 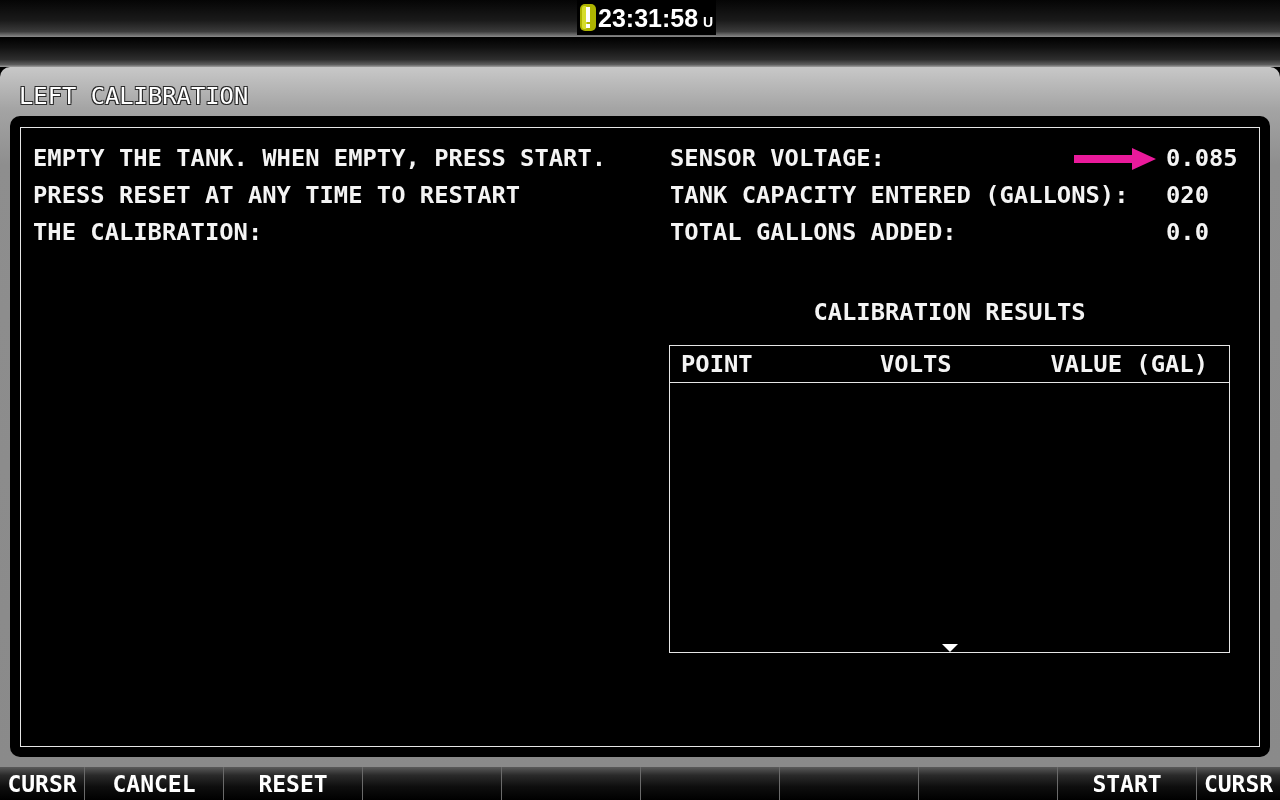 I want to click on column-header: VALUE (GAL), so click(x=1129, y=364).